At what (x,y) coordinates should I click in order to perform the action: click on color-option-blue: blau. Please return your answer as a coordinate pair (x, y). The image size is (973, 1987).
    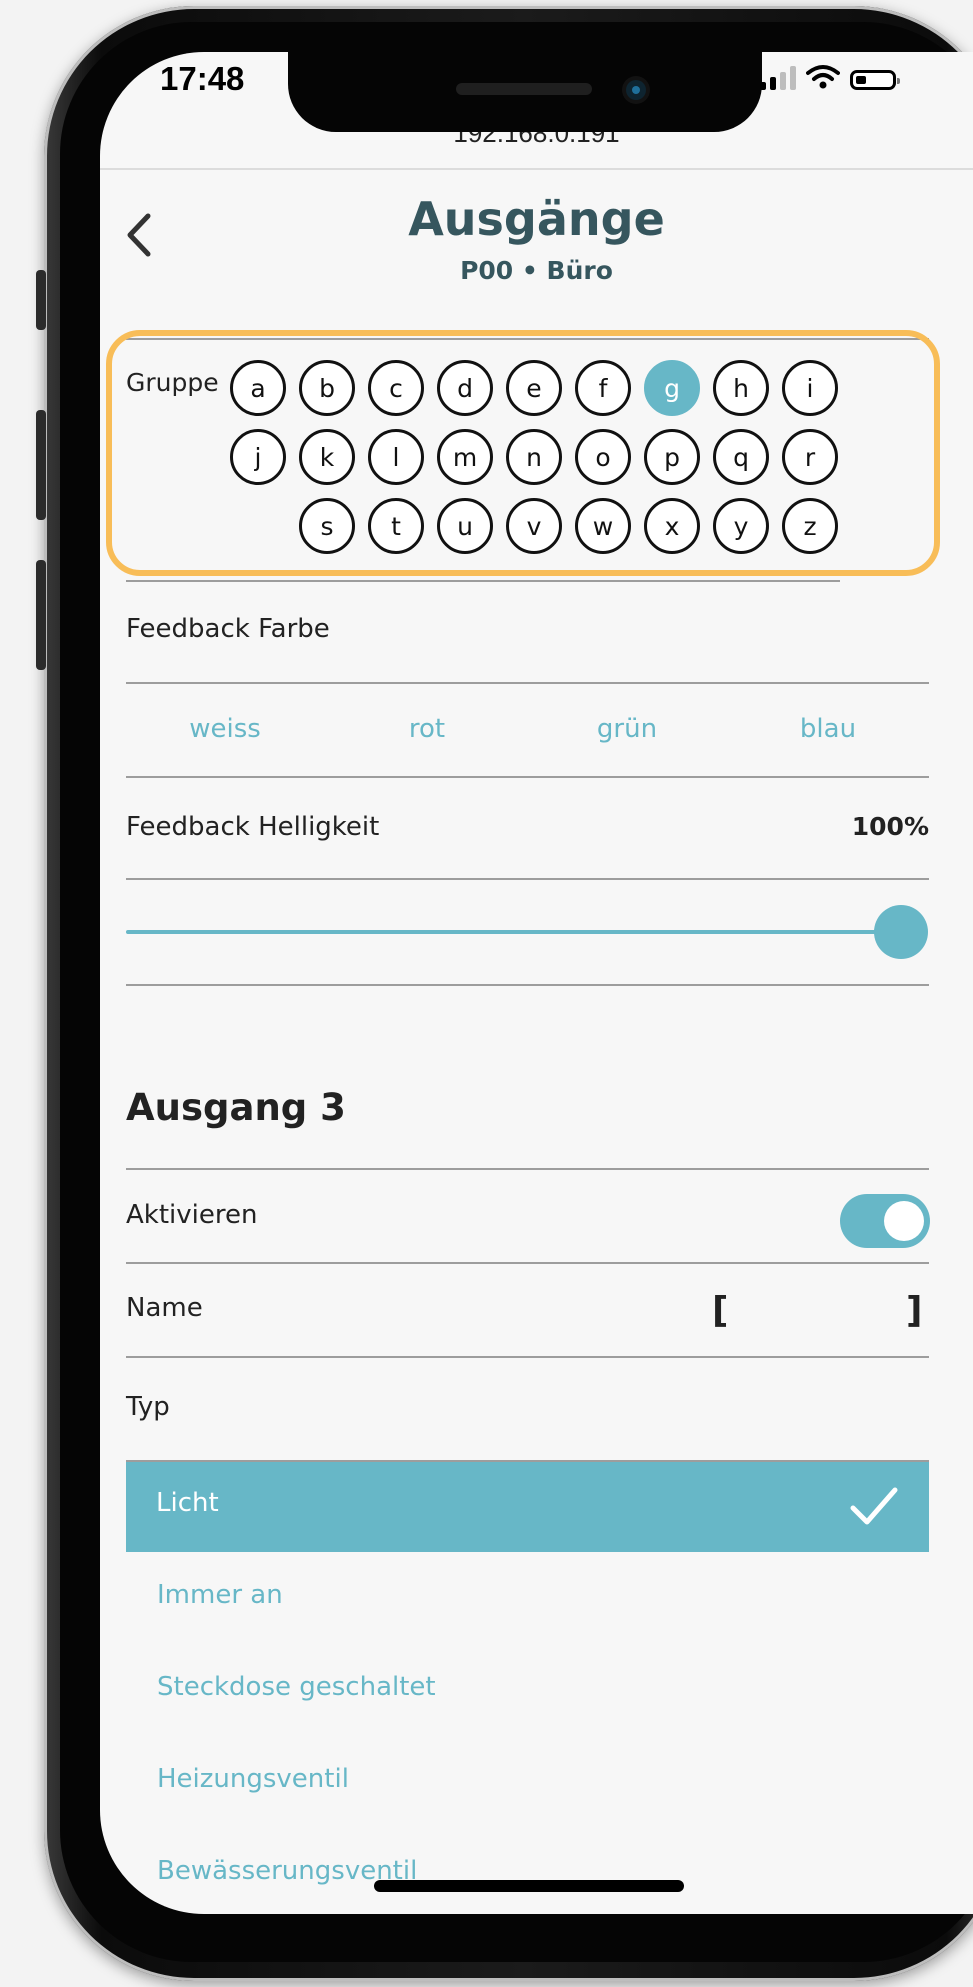
    Looking at the image, I should click on (828, 729).